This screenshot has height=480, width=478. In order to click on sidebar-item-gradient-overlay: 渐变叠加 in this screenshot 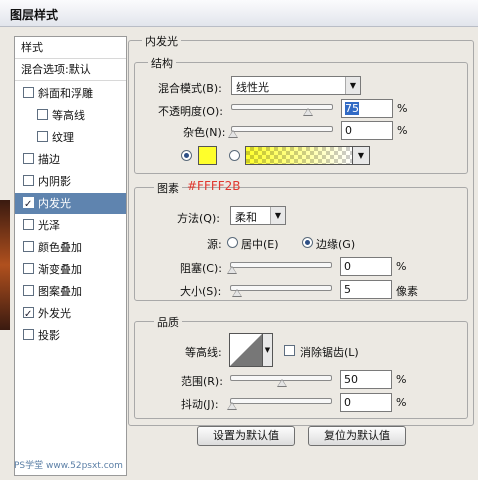, I will do `click(70, 269)`.